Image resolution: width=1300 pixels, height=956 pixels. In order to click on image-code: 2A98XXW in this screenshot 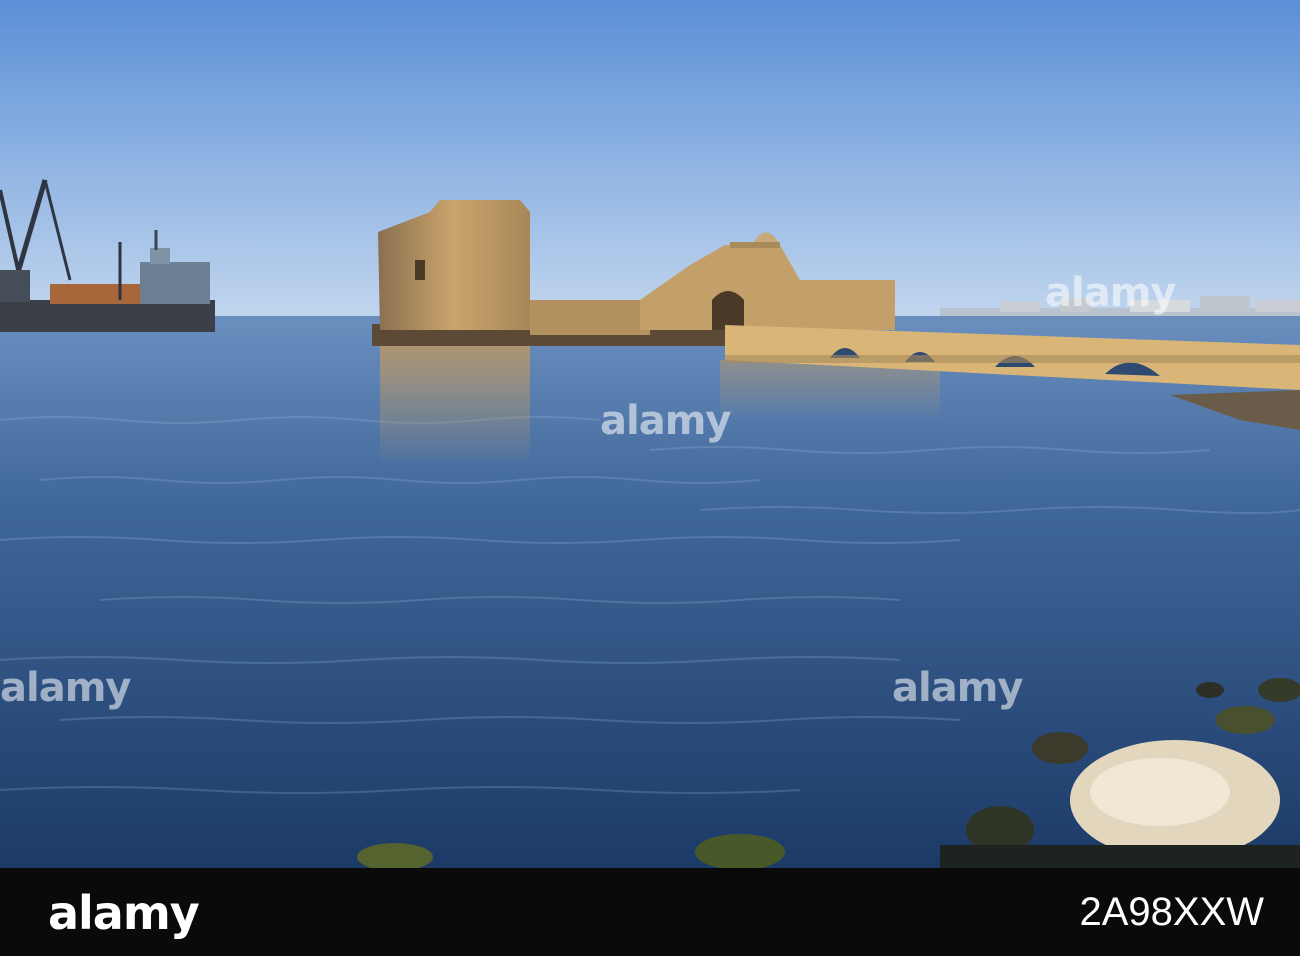, I will do `click(1171, 912)`.